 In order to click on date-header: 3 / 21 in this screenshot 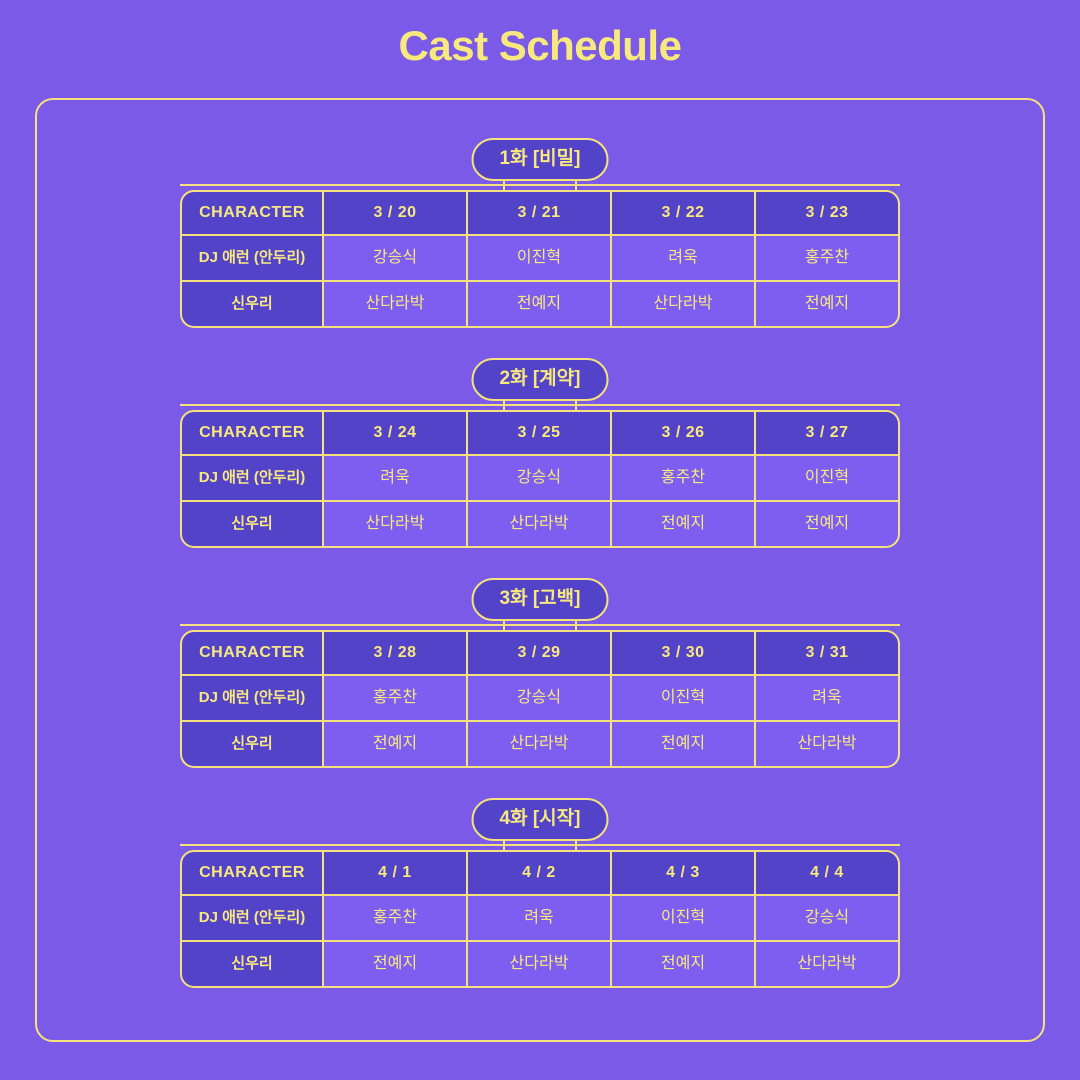, I will do `click(540, 213)`.